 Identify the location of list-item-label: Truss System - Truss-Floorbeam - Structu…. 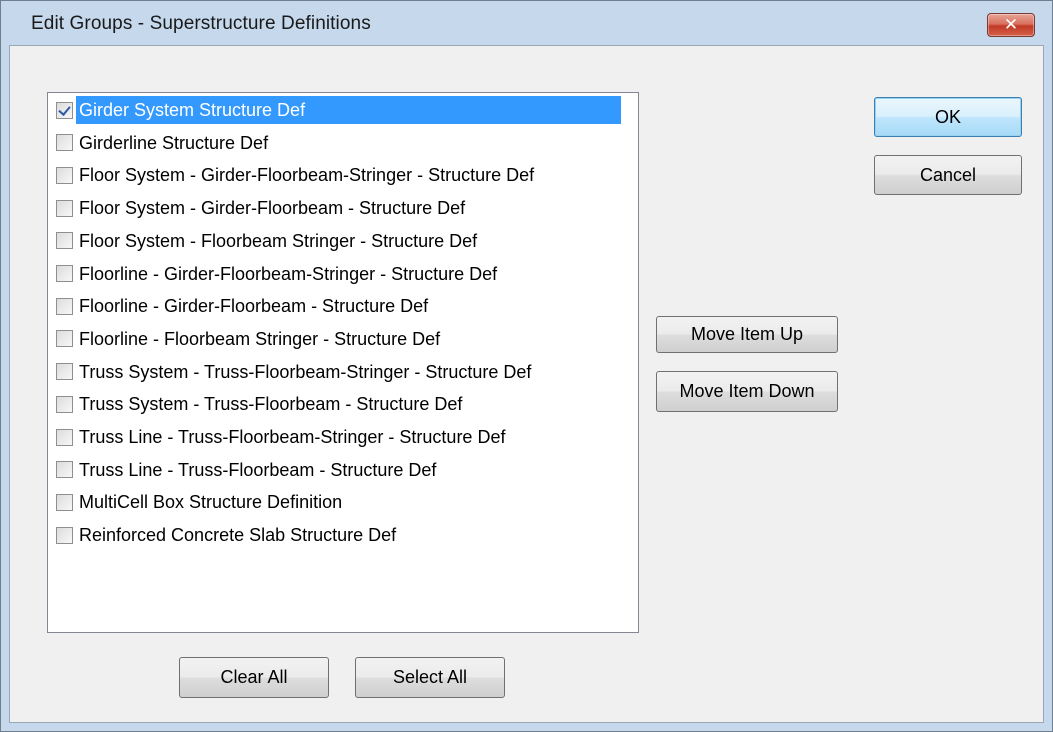
(271, 404).